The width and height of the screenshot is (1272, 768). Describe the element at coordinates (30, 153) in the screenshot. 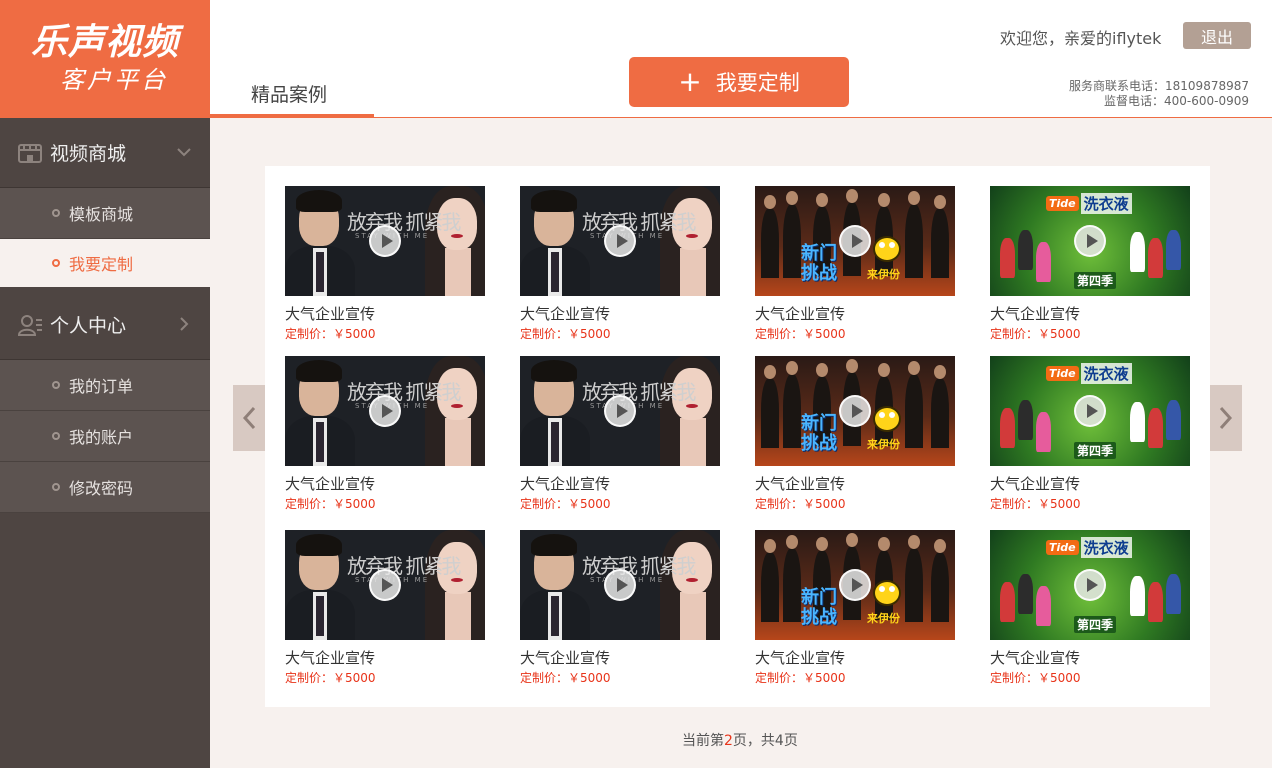

I see `store-icon` at that location.